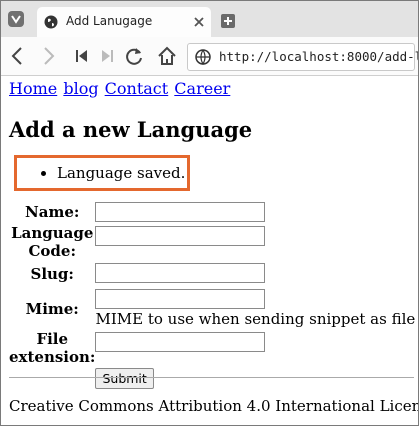 The height and width of the screenshot is (426, 419). I want to click on name-label: Name:, so click(52, 211).